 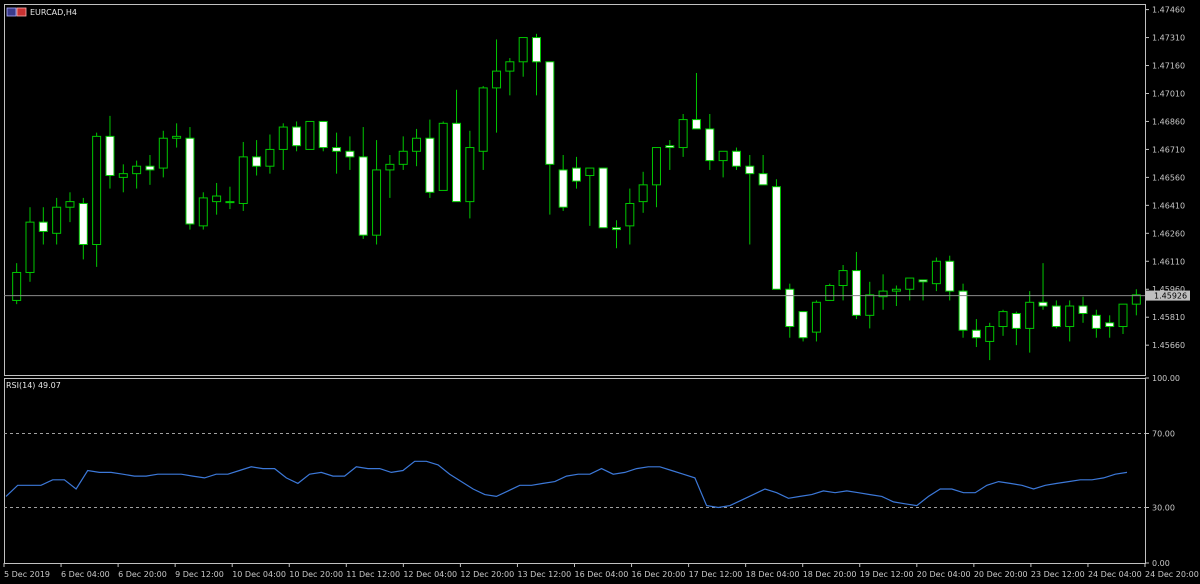 What do you see at coordinates (1001, 574) in the screenshot?
I see `time-tick-label: 20 Dec 20:00` at bounding box center [1001, 574].